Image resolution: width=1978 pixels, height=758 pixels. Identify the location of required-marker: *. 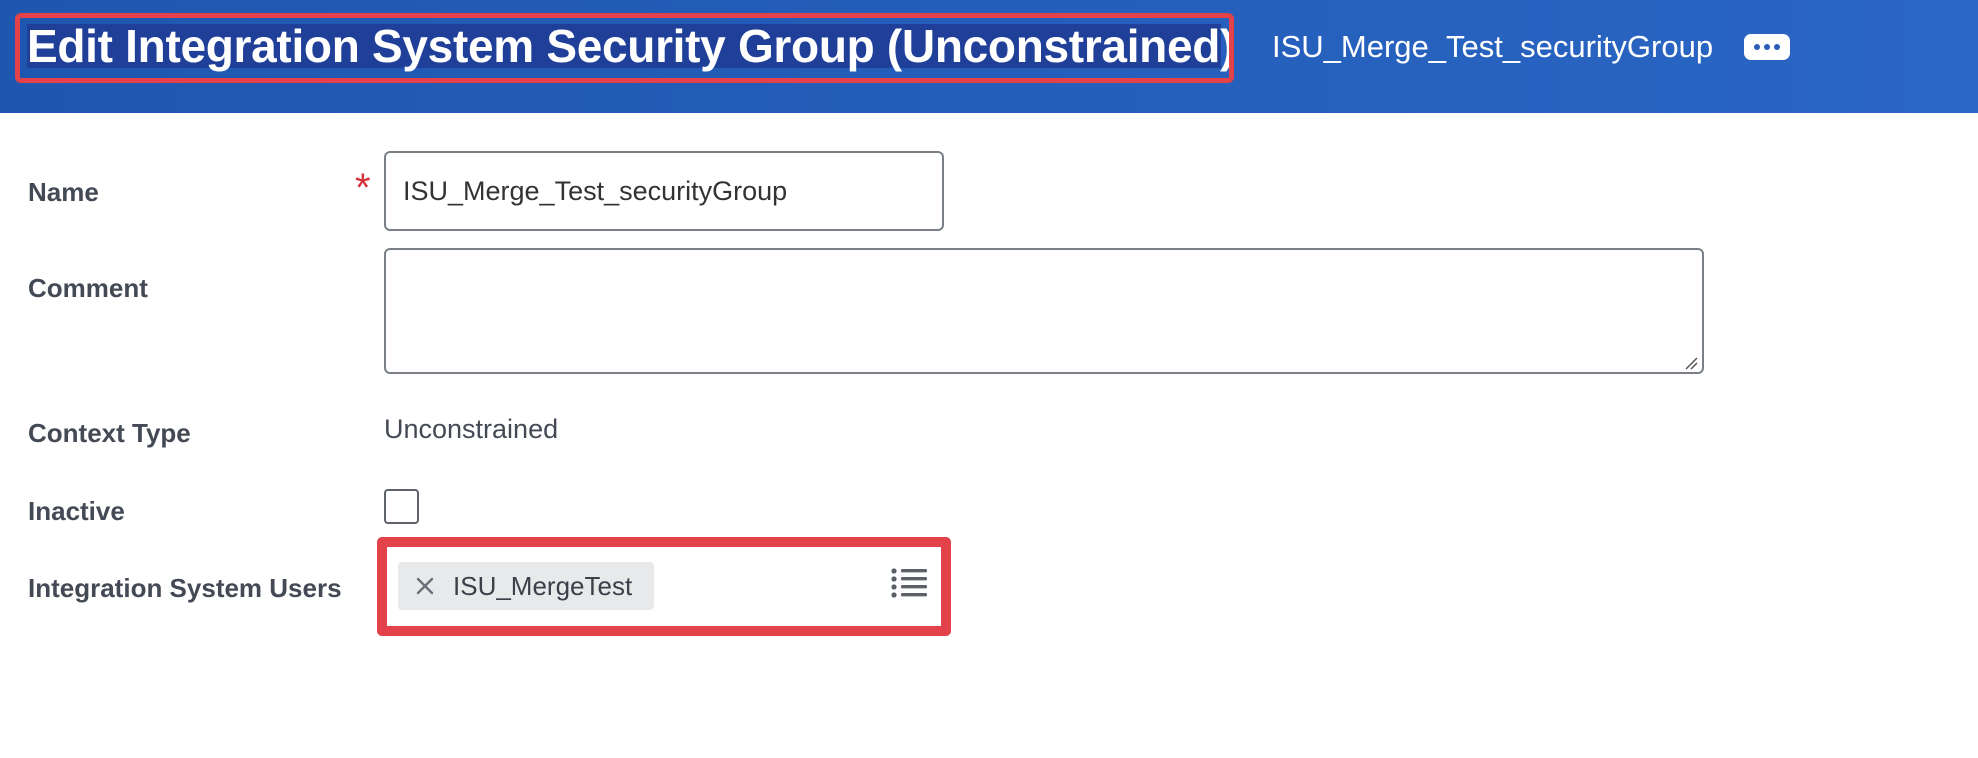
(363, 188).